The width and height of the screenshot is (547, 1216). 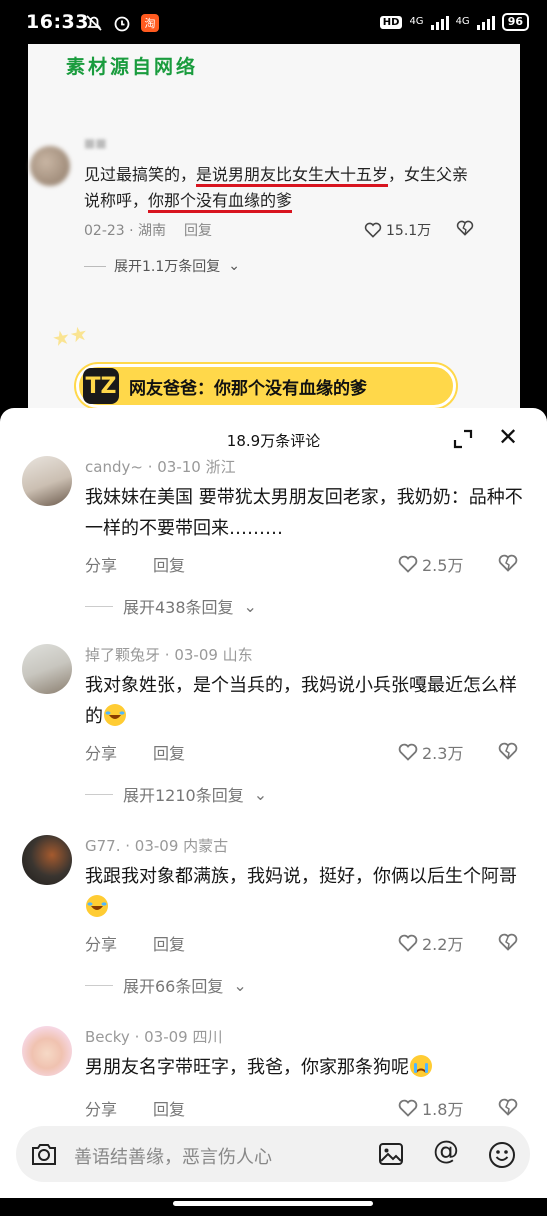 What do you see at coordinates (69, 336) in the screenshot?
I see `decorative-sticker: ★★` at bounding box center [69, 336].